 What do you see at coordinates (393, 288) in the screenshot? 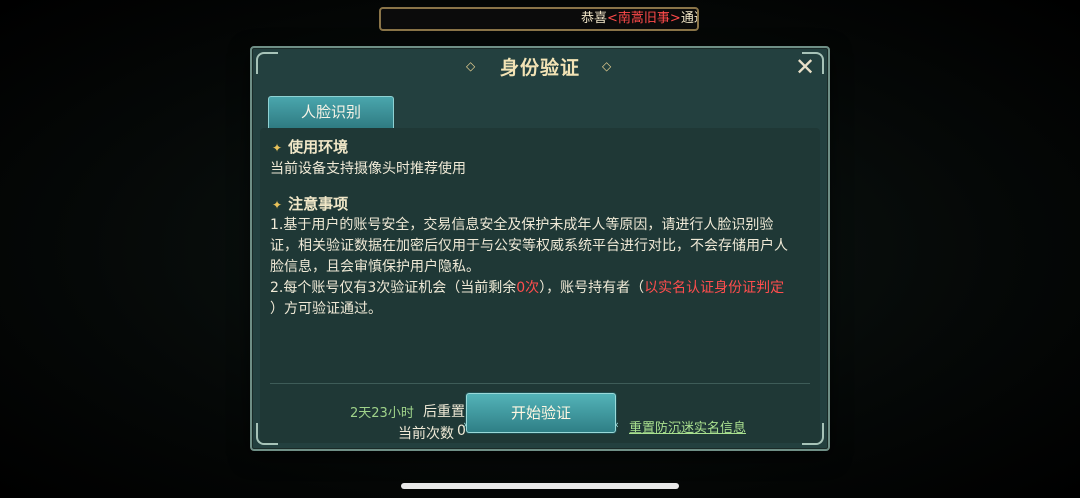
I see `note-fragment: 2.每个账号仅有3次验证机会（当前剩余` at bounding box center [393, 288].